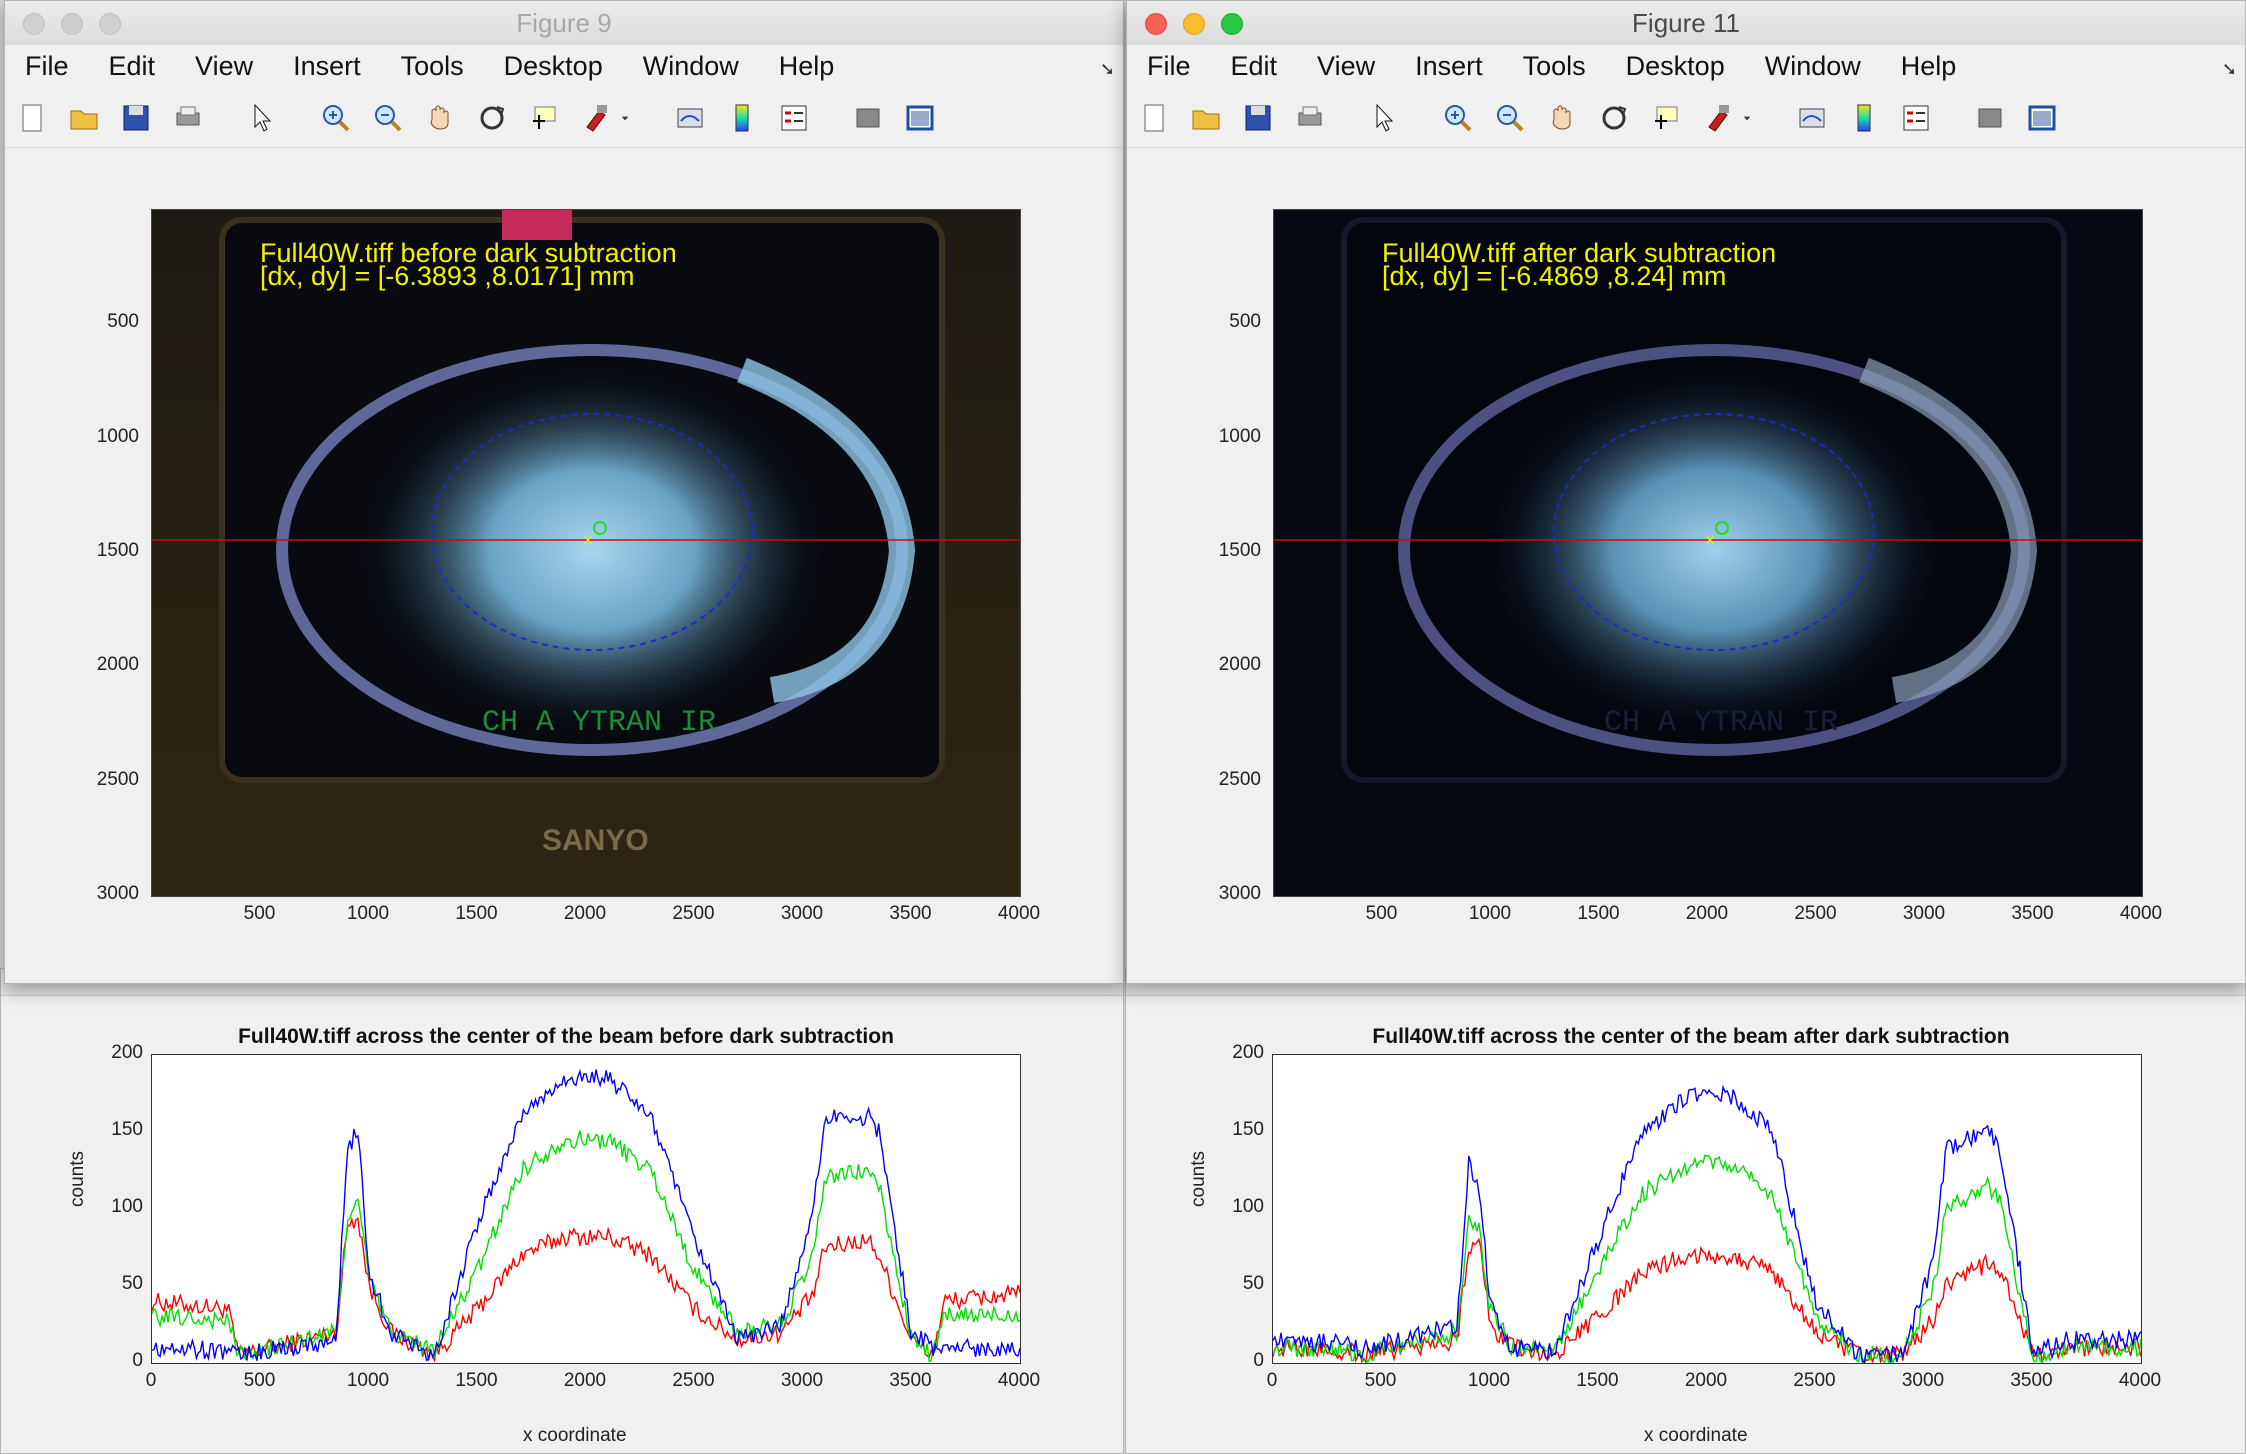 The height and width of the screenshot is (1454, 2246). What do you see at coordinates (1239, 550) in the screenshot?
I see `y-tick-label: 1500` at bounding box center [1239, 550].